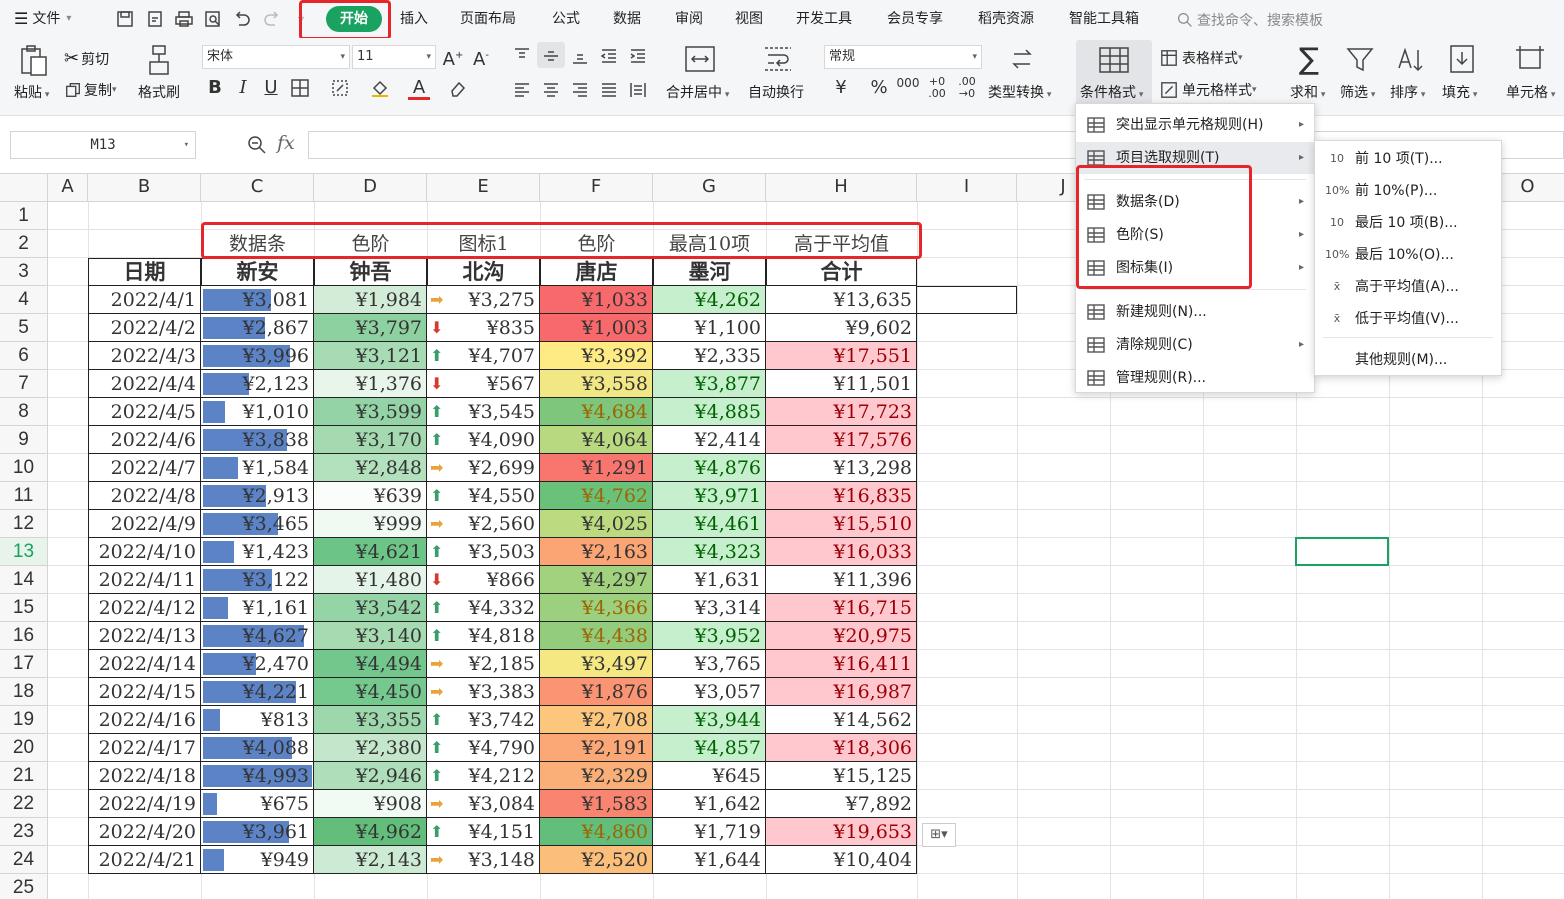 Image resolution: width=1564 pixels, height=899 pixels. I want to click on date-cell: 2022/4/15, so click(144, 692).